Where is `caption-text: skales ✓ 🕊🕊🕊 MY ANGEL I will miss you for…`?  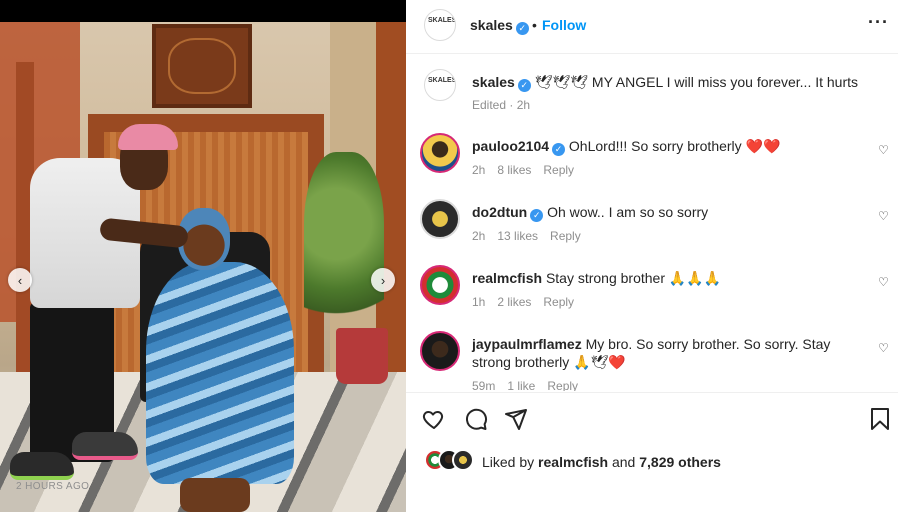 caption-text: skales ✓ 🕊🕊🕊 MY ANGEL I will miss you for… is located at coordinates (668, 82).